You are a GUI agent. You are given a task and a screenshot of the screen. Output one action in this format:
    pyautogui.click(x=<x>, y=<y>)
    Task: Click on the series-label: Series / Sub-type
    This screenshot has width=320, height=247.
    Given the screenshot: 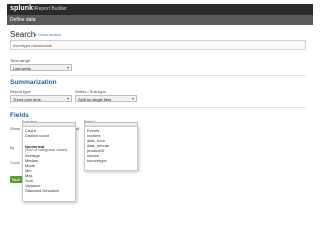 What is the action you would take?
    pyautogui.click(x=90, y=91)
    